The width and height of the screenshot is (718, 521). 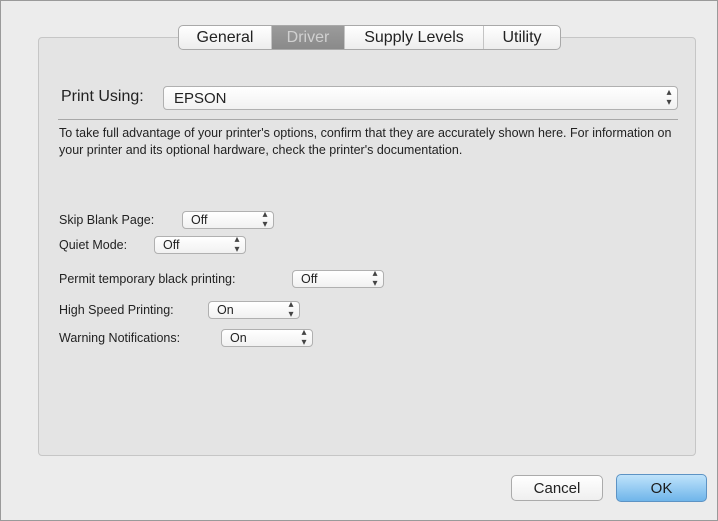 I want to click on tab-general: General, so click(x=225, y=37).